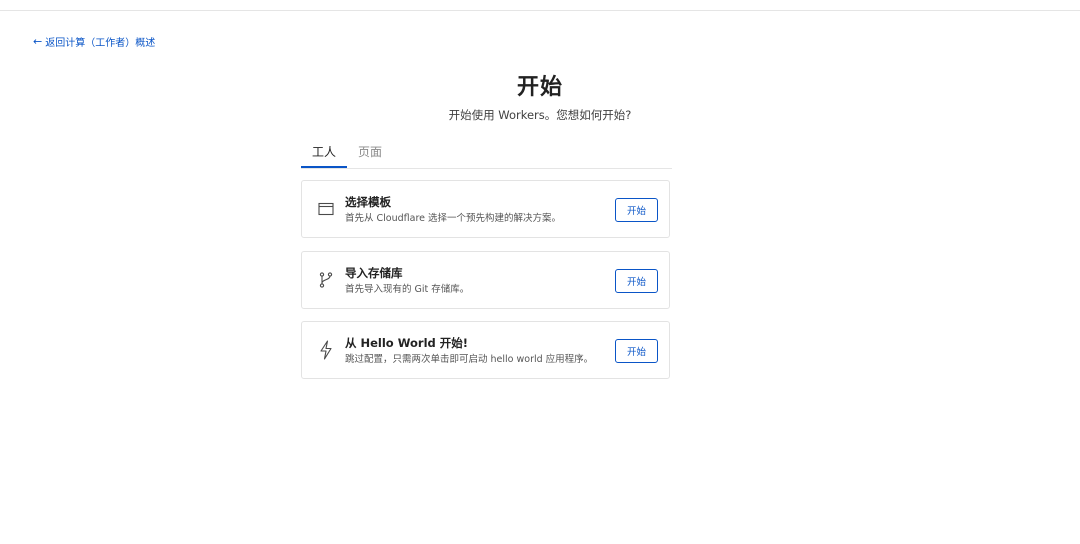  Describe the element at coordinates (38, 41) in the screenshot. I see `arrow-left-icon: ←` at that location.